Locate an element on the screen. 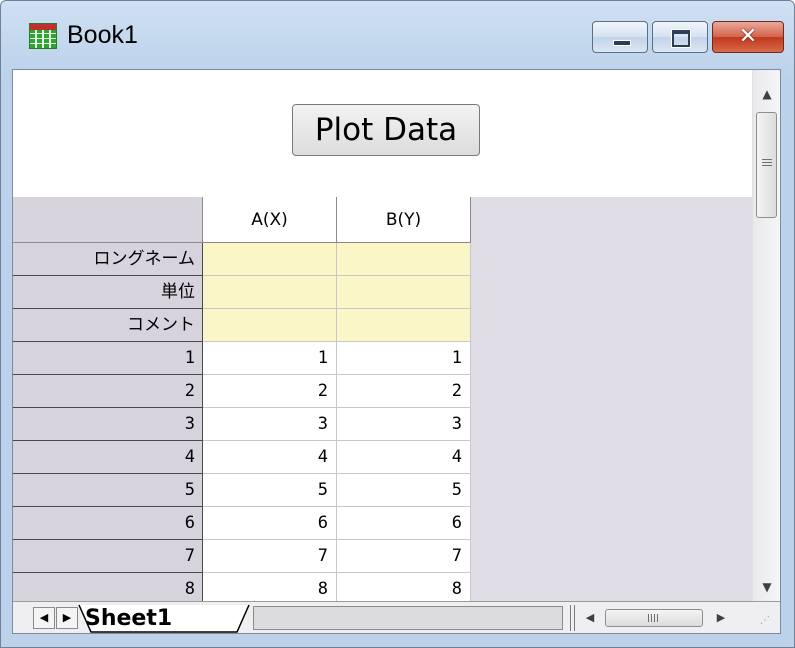 This screenshot has height=648, width=795. row-header: 1 is located at coordinates (108, 358).